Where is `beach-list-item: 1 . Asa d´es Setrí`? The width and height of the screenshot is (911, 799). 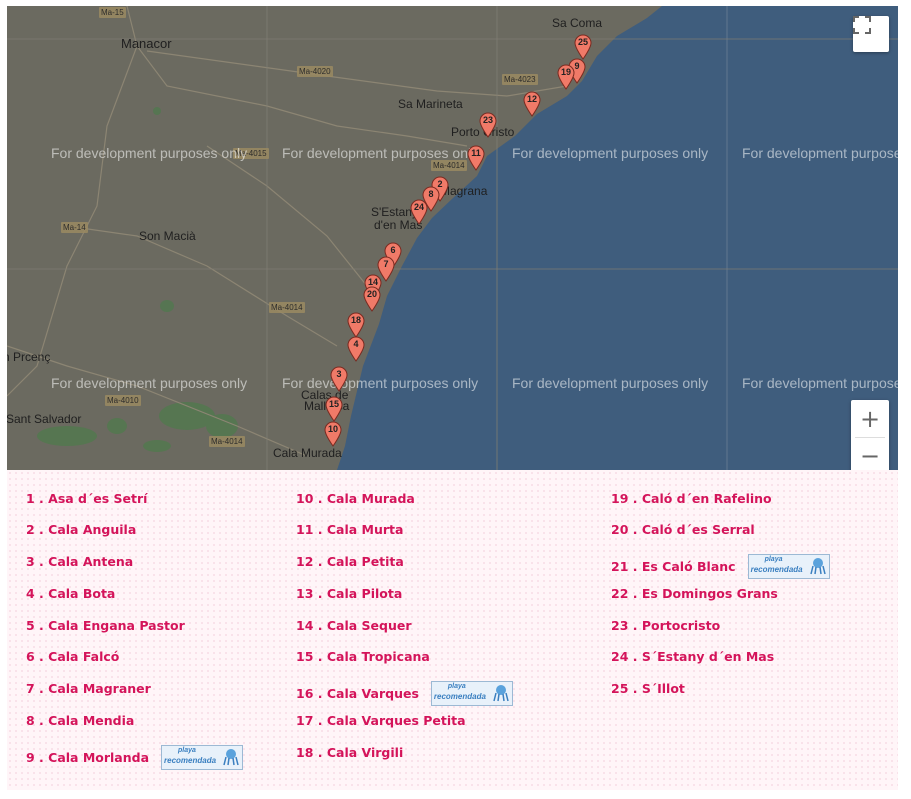
beach-list-item: 1 . Asa d´es Setrí is located at coordinates (86, 498).